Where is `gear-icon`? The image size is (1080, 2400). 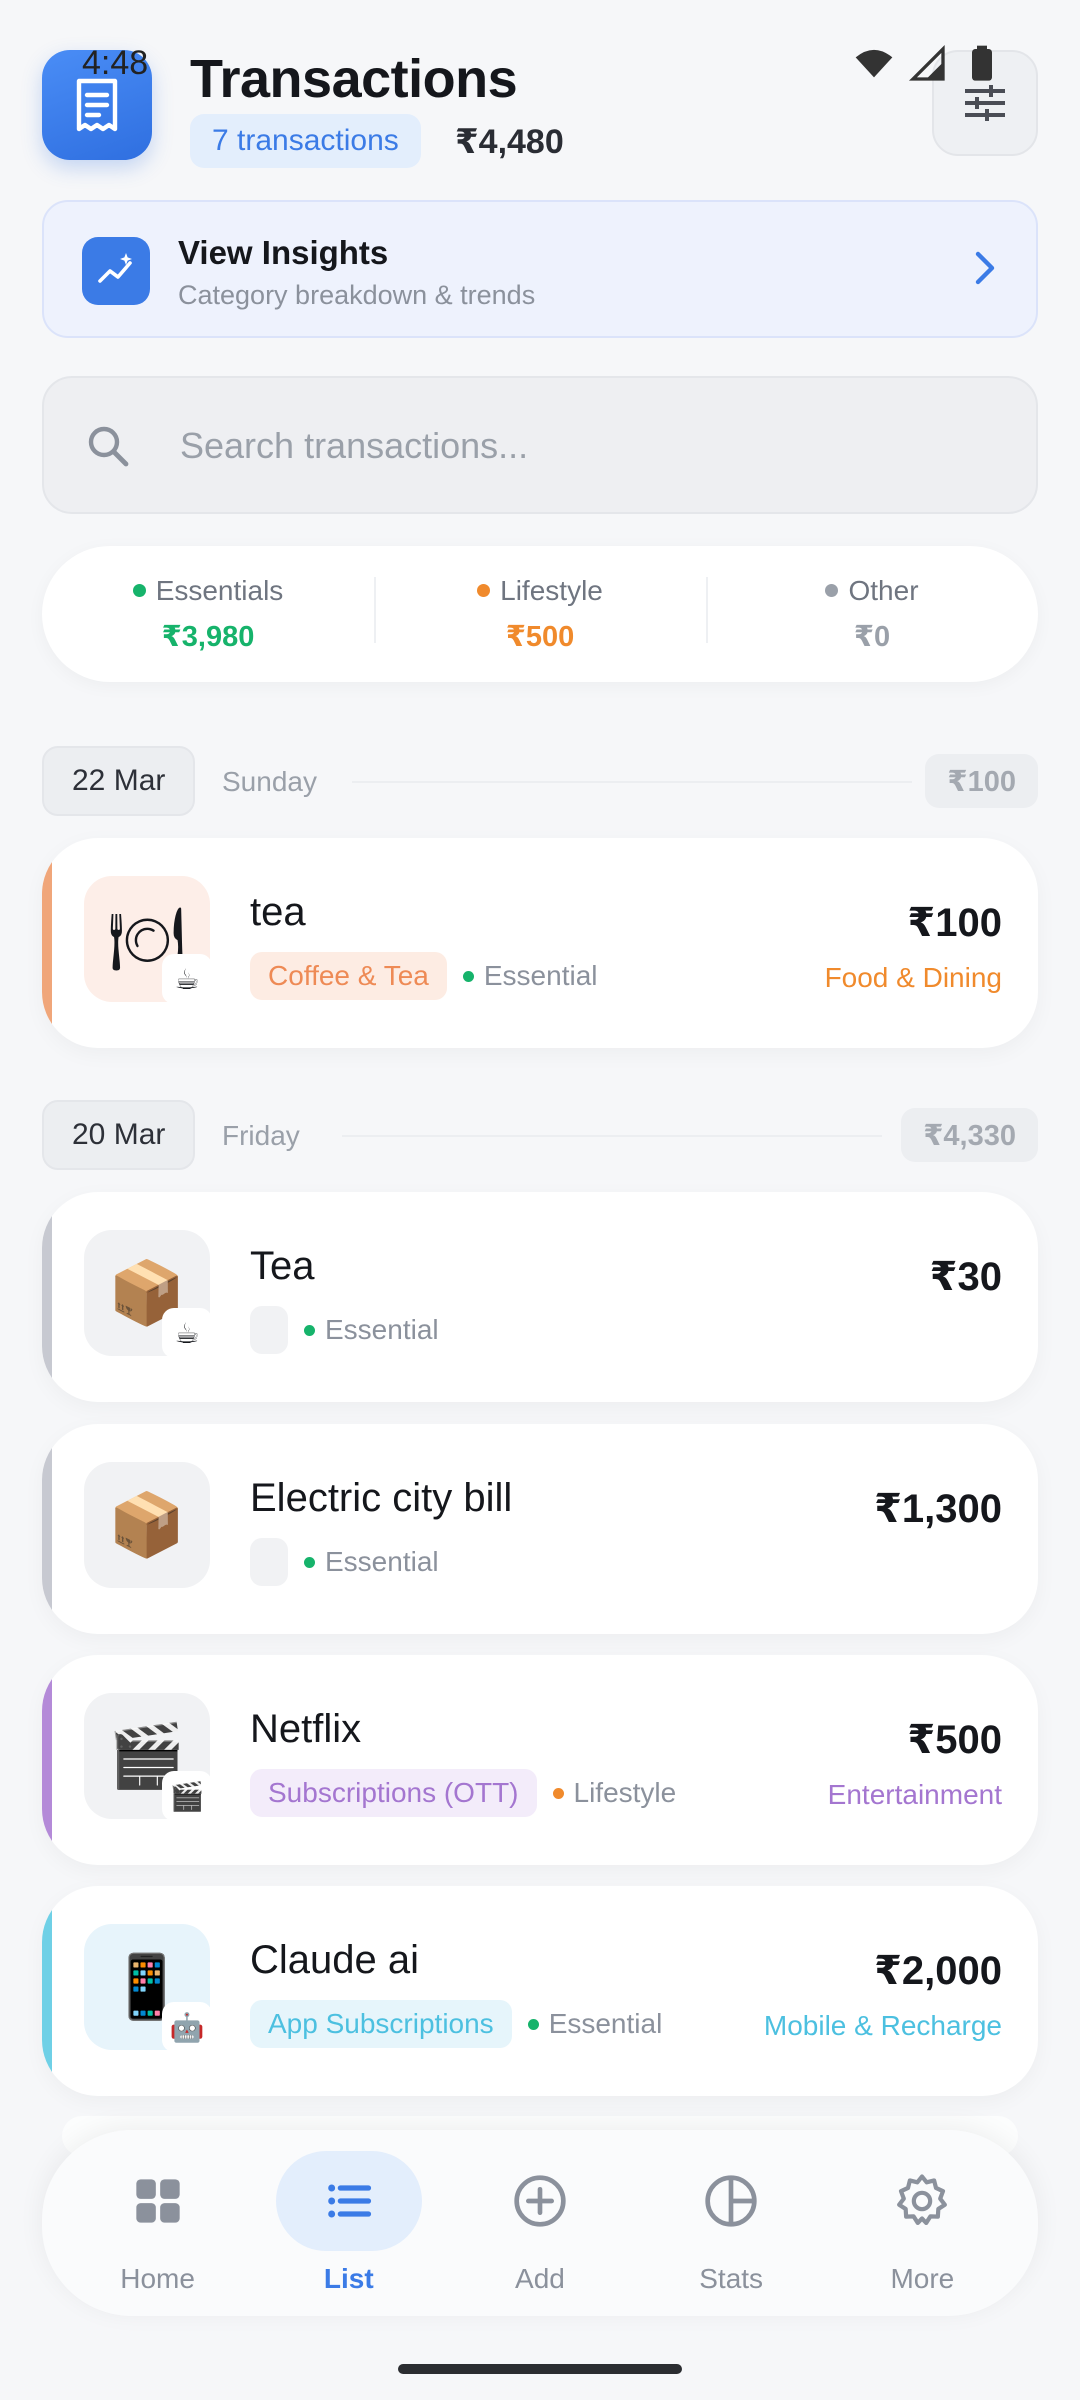 gear-icon is located at coordinates (922, 2200).